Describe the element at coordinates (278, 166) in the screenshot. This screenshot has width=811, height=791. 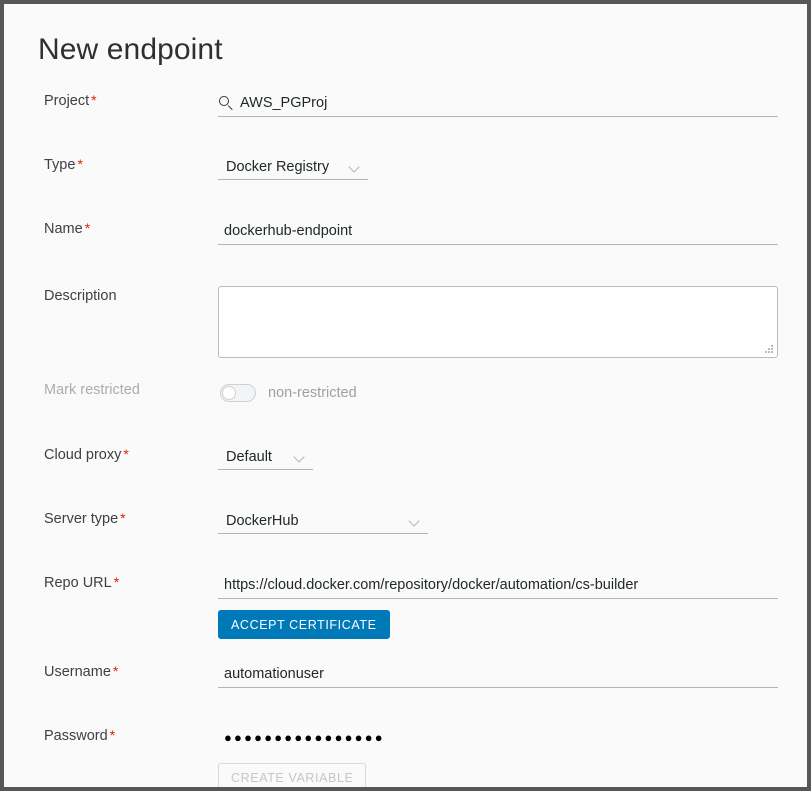
I see `type-value: Docker Registry` at that location.